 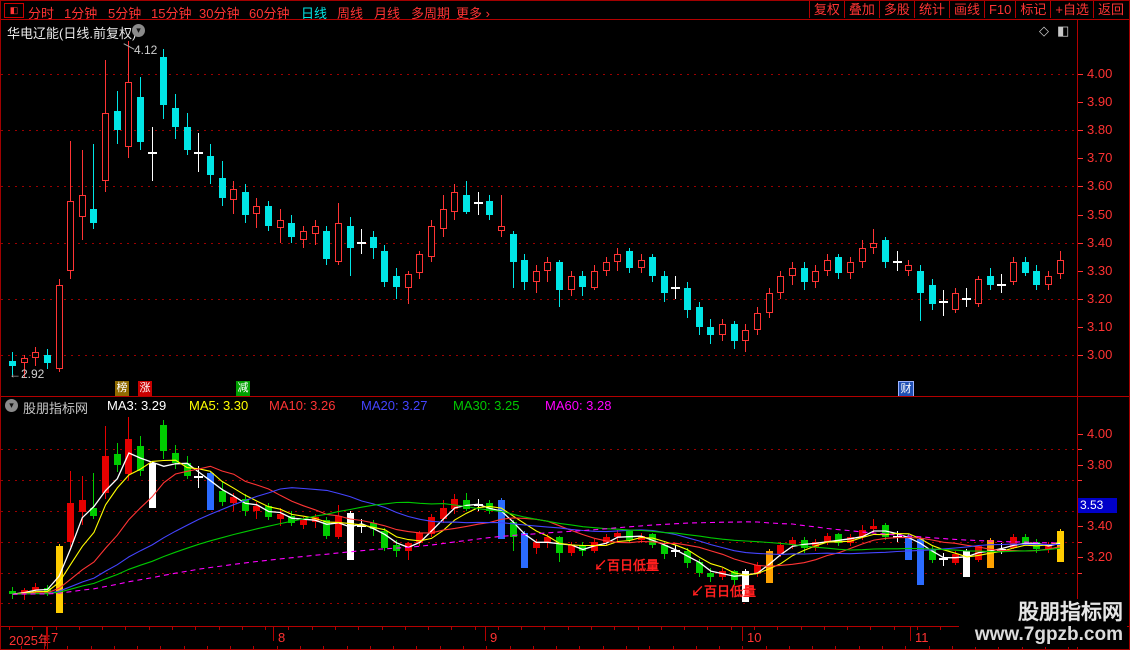 What do you see at coordinates (1100, 326) in the screenshot?
I see `axis-label: 3.10` at bounding box center [1100, 326].